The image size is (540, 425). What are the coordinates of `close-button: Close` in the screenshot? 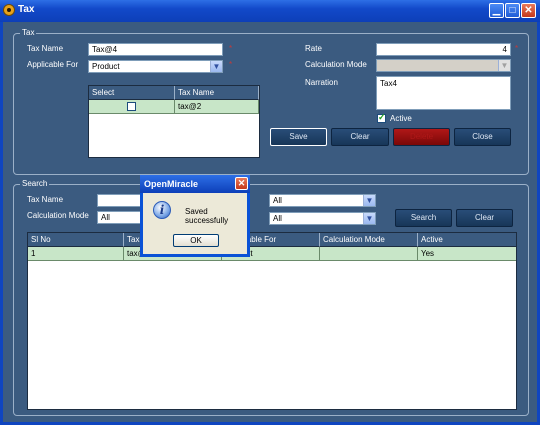 It's located at (482, 137).